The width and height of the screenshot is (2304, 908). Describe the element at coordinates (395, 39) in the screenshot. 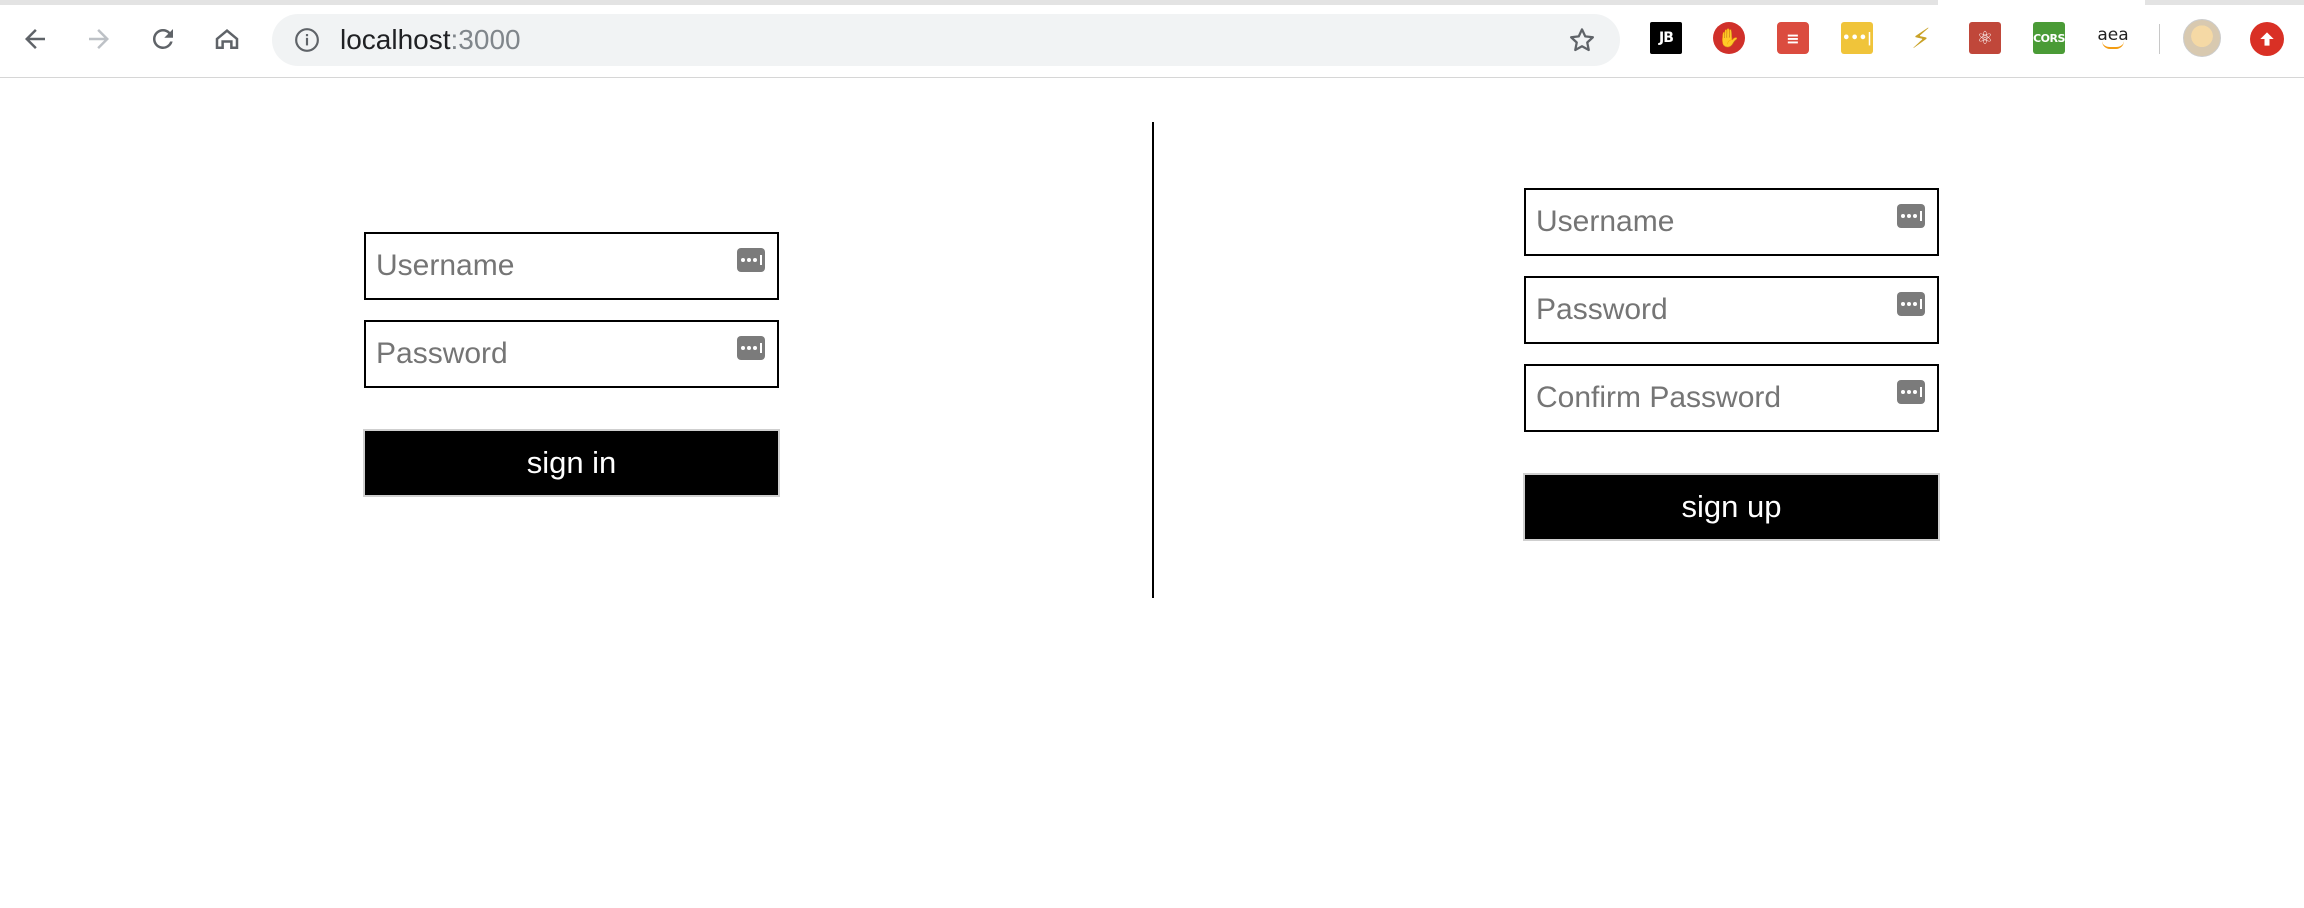

I see `url-host: localhost` at that location.